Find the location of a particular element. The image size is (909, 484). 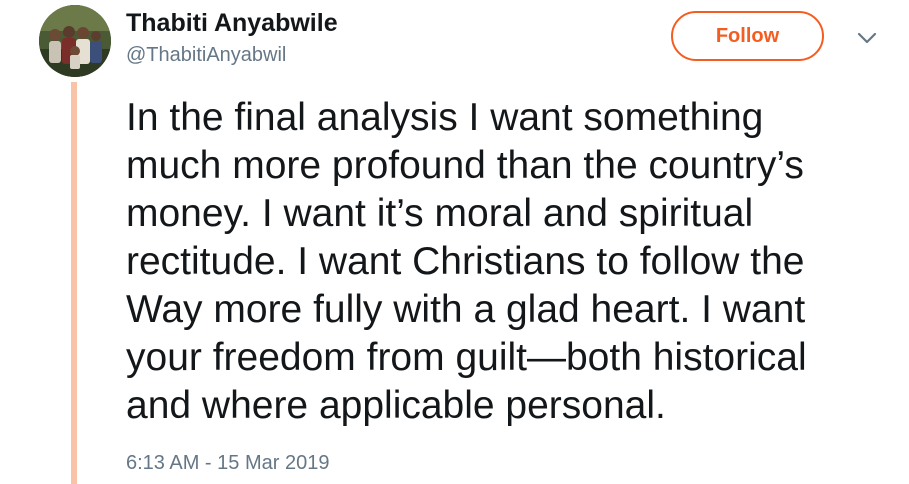

tweet-text-line: your freedom from guilt—both historical is located at coordinates (466, 357).